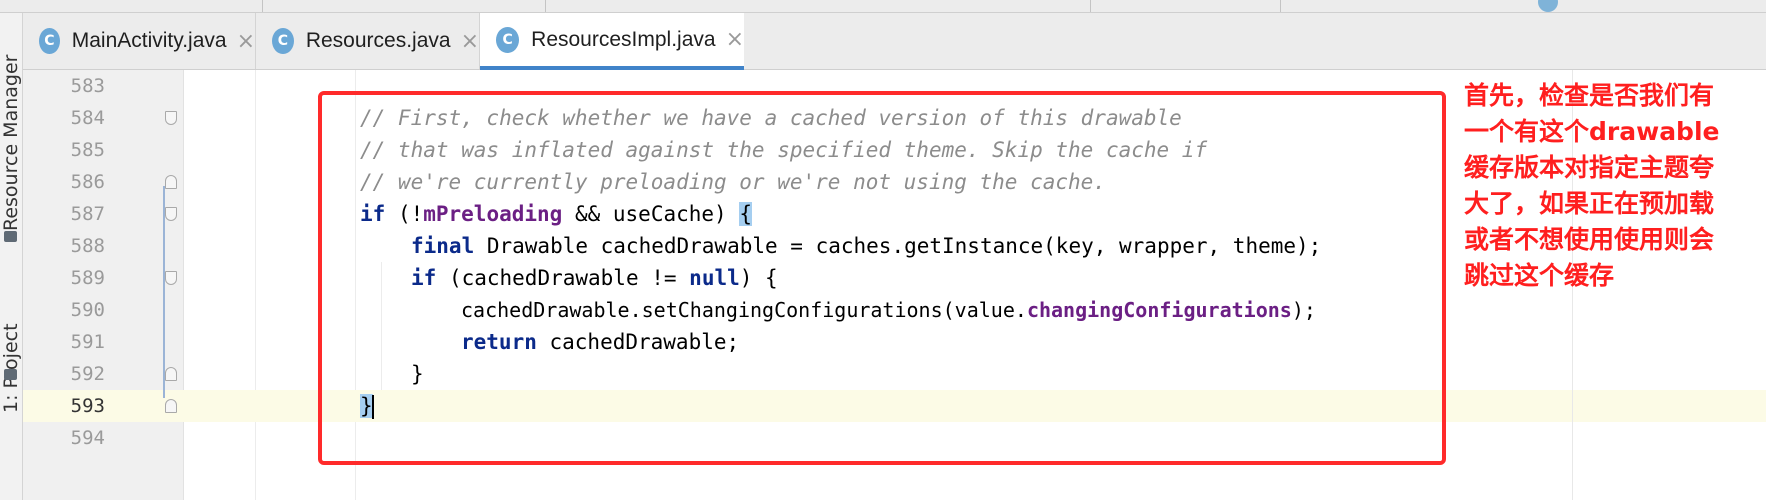 The width and height of the screenshot is (1766, 500). Describe the element at coordinates (378, 40) in the screenshot. I see `tab-label: Resources.java` at that location.